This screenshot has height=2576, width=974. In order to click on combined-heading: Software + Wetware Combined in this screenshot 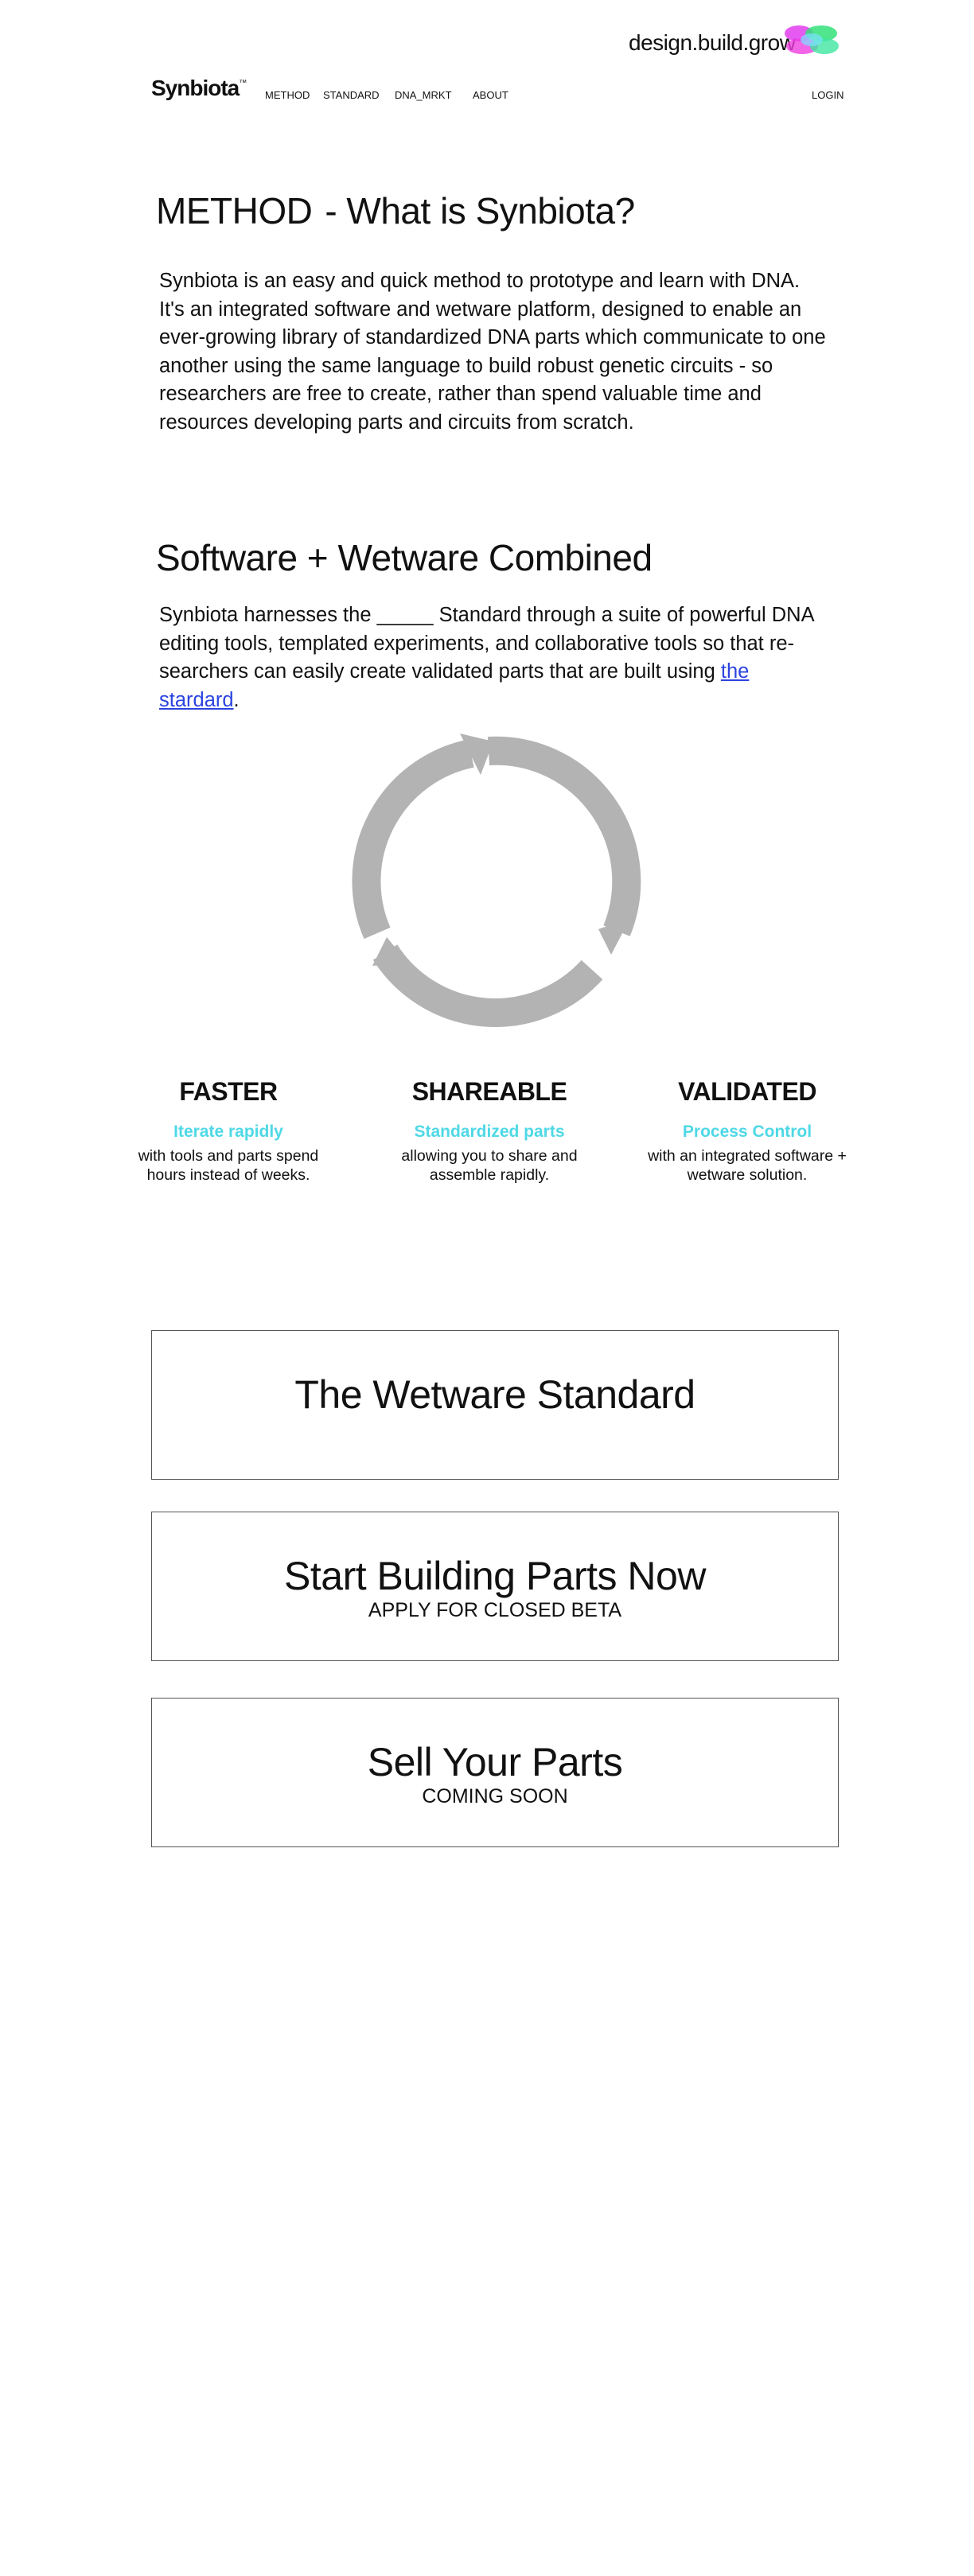, I will do `click(404, 558)`.